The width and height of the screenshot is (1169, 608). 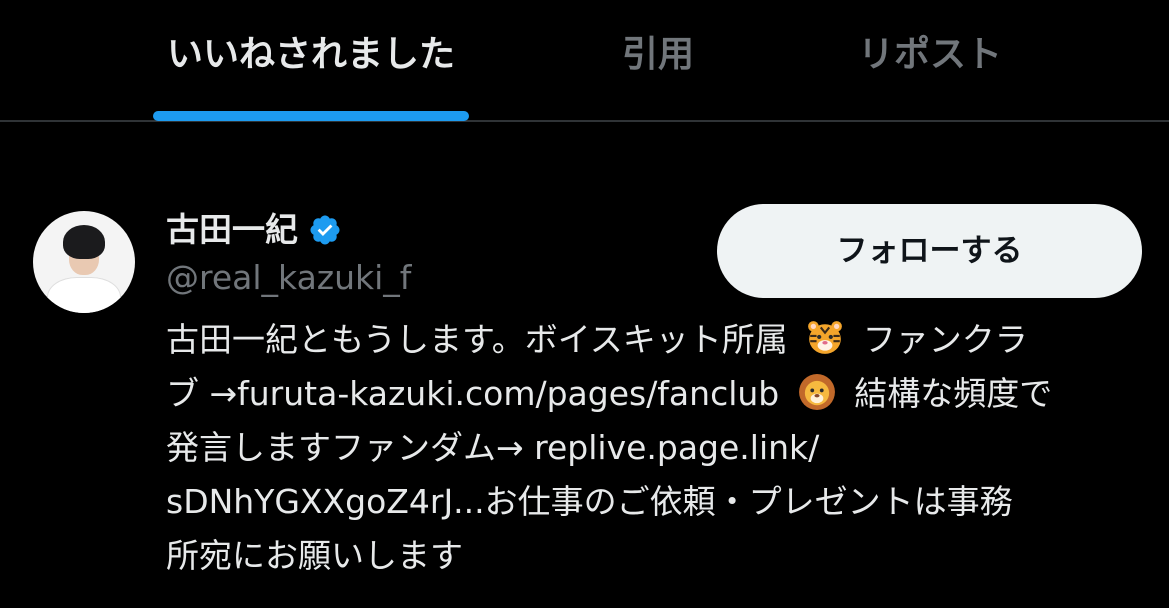 What do you see at coordinates (748, 501) in the screenshot?
I see `bio-text: お仕事のご依頼・プレゼントは事務` at bounding box center [748, 501].